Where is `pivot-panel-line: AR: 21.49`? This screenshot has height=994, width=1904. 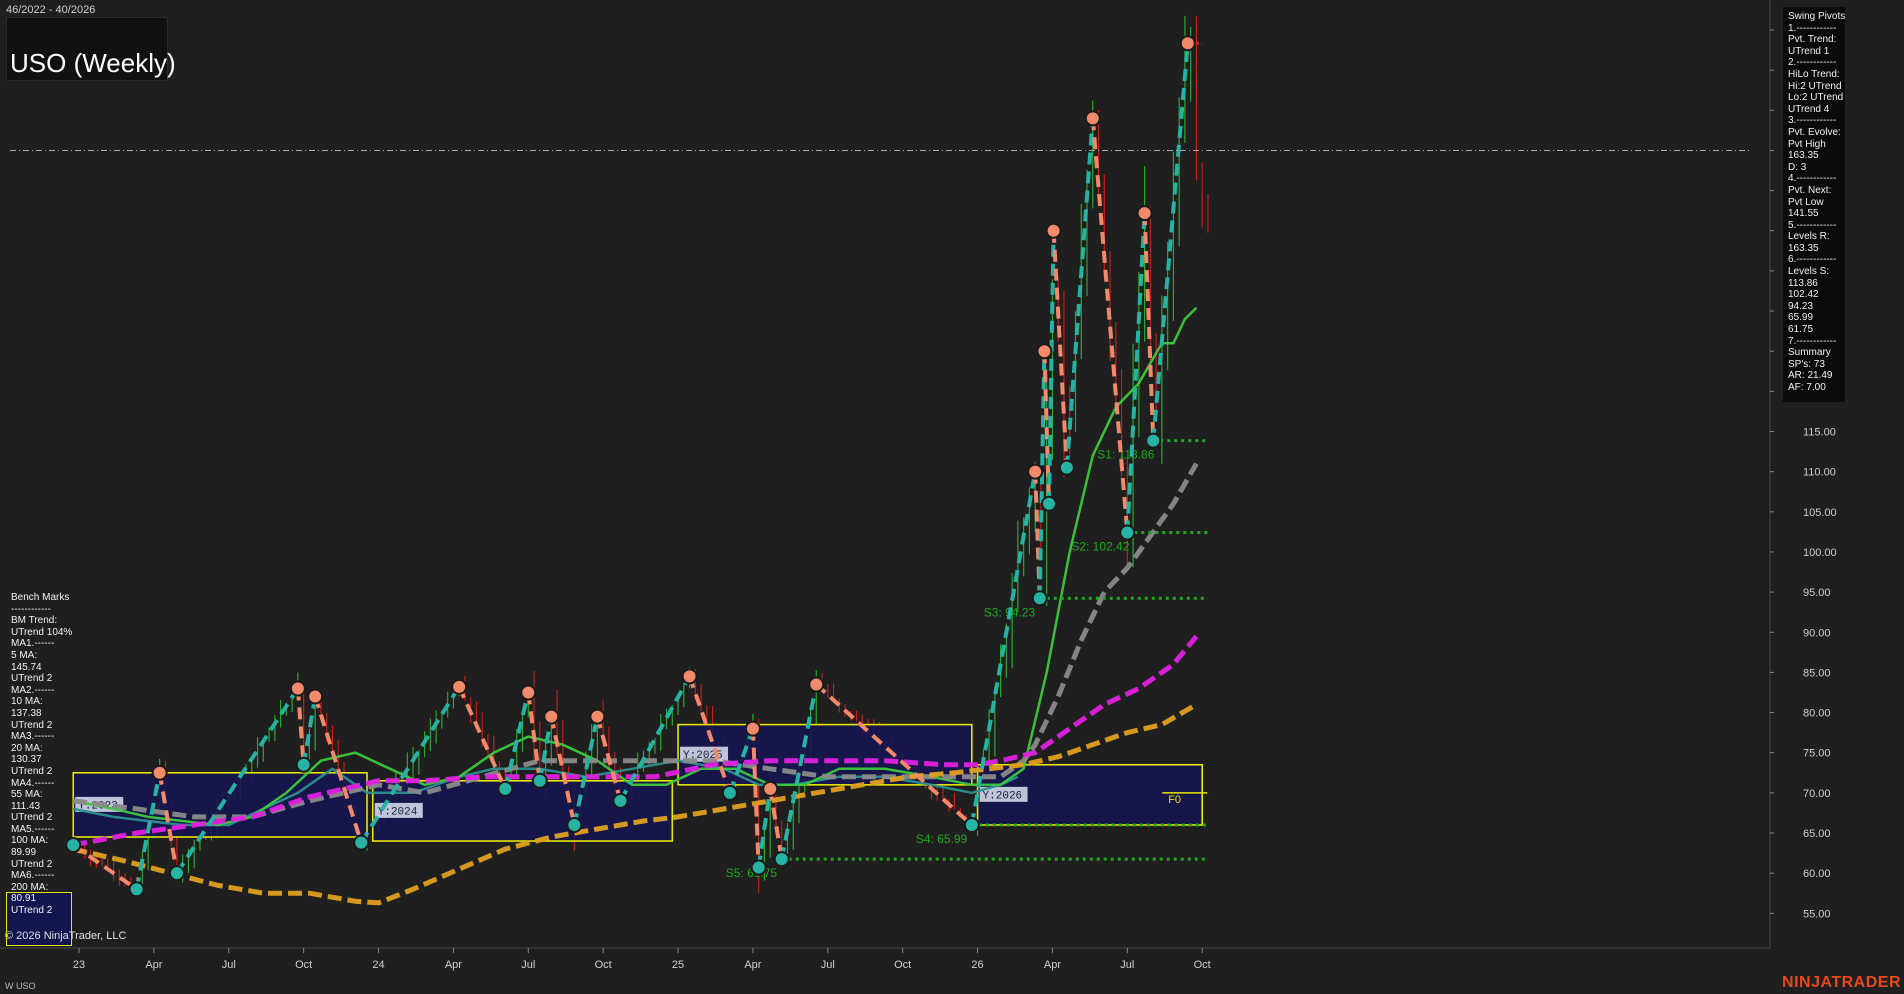
pivot-panel-line: AR: 21.49 is located at coordinates (1810, 376).